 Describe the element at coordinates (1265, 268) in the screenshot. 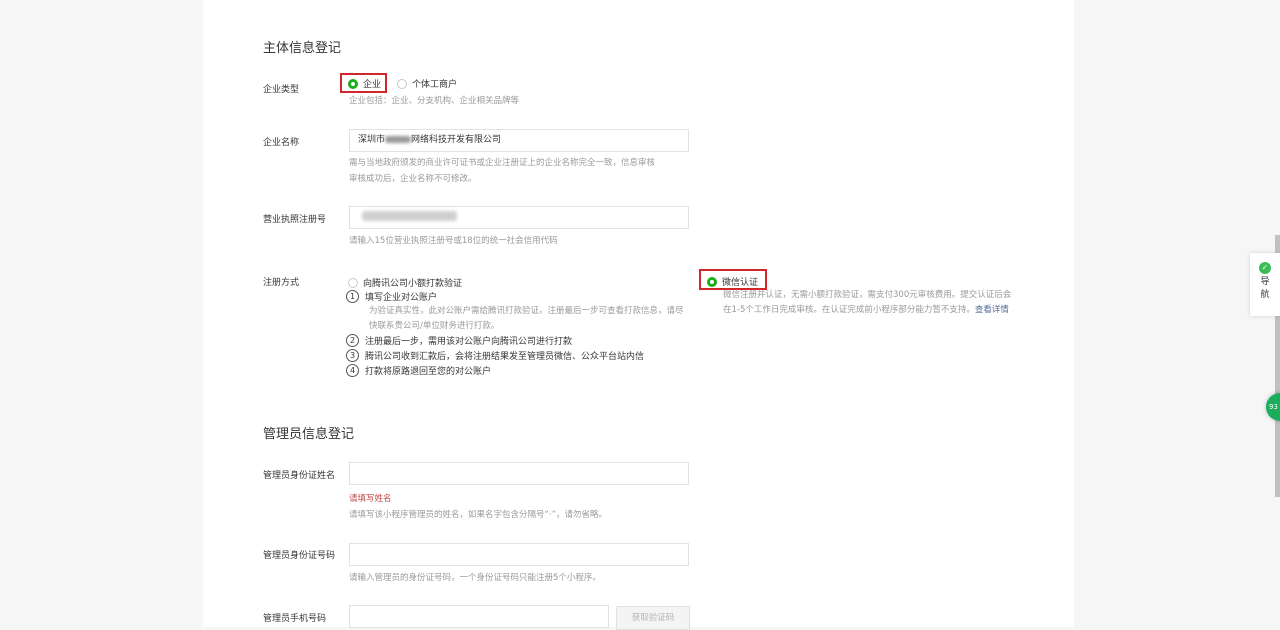

I see `check-circle-icon: ✓` at that location.